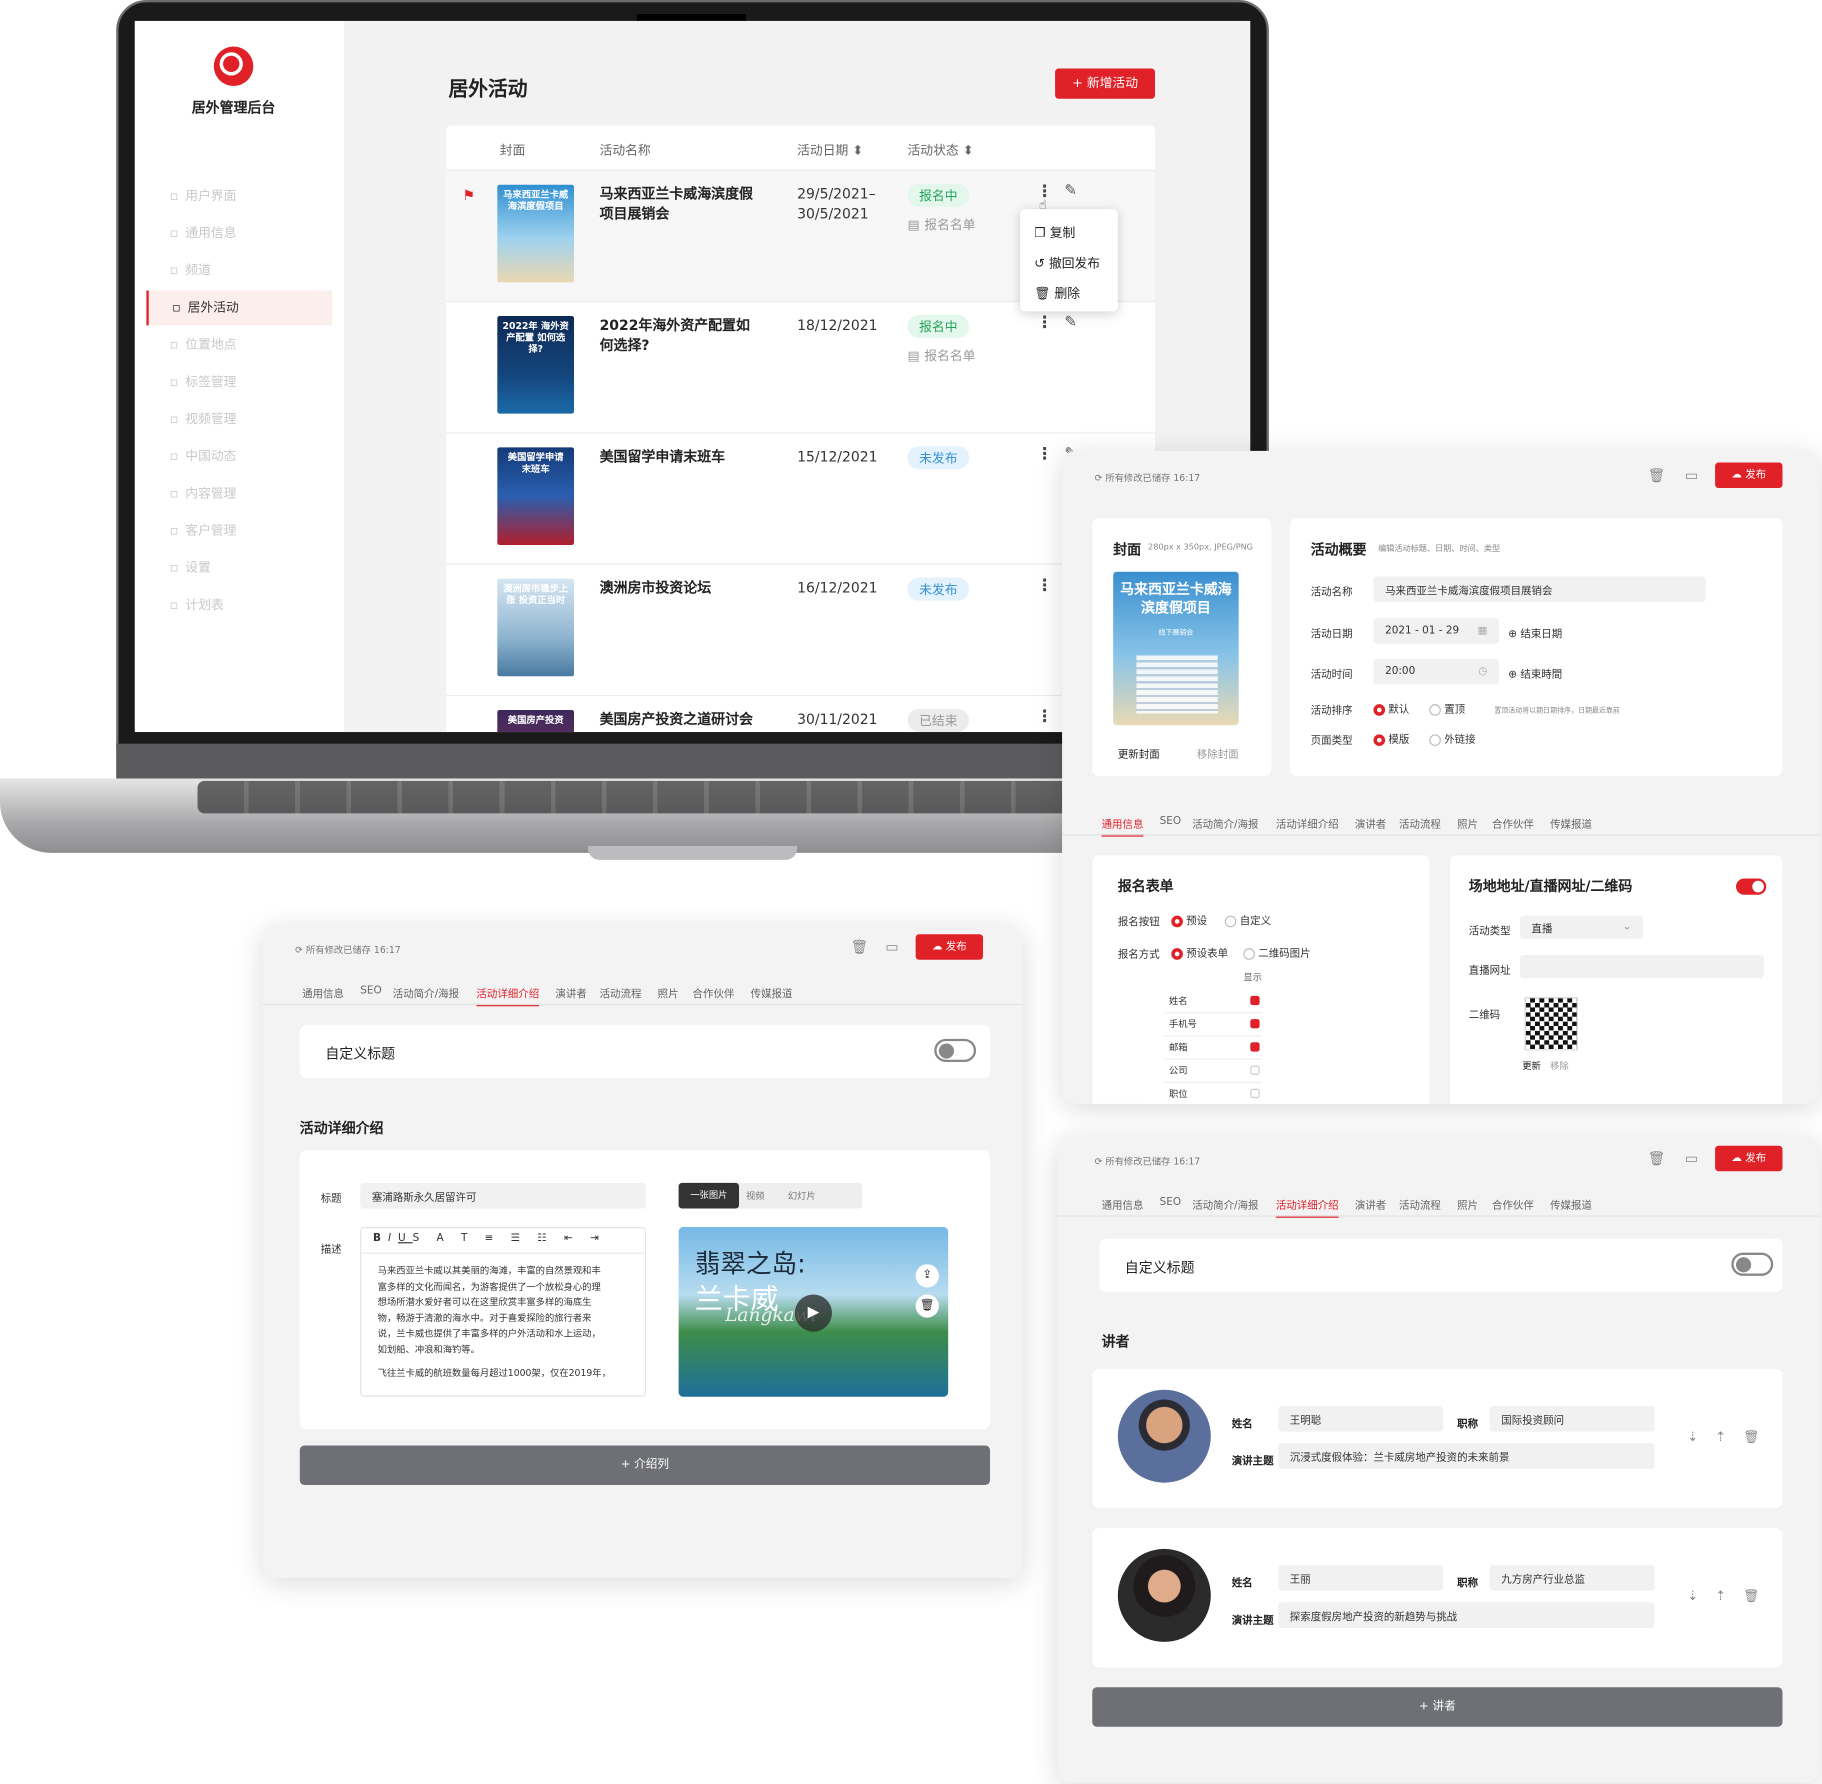 The height and width of the screenshot is (1784, 1822). What do you see at coordinates (813, 1313) in the screenshot?
I see `play-icon: ▶` at bounding box center [813, 1313].